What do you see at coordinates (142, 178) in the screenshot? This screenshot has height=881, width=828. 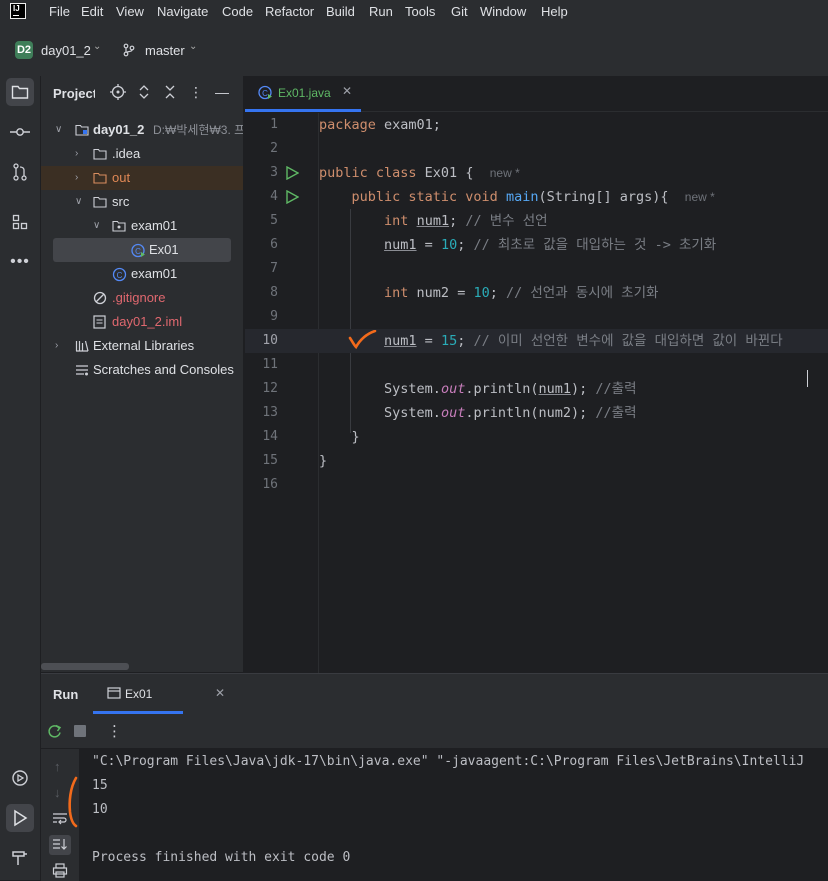 I see `tree-item-out: › out` at bounding box center [142, 178].